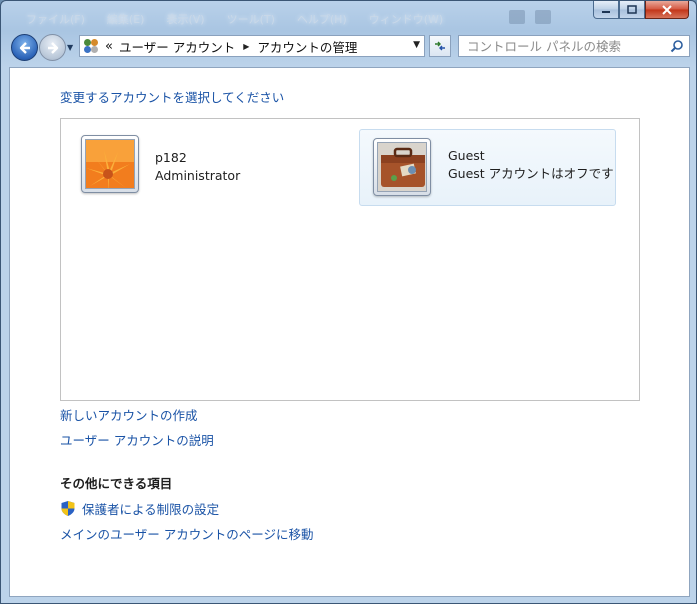 The height and width of the screenshot is (604, 697). I want to click on back-arrow-icon, so click(24, 47).